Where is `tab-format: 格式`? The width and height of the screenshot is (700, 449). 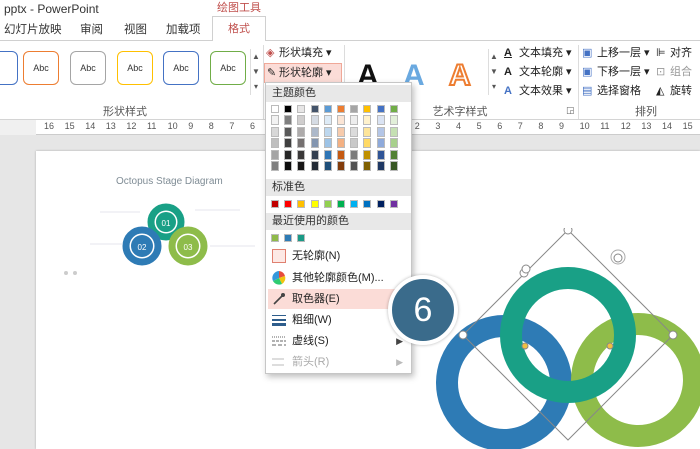 tab-format: 格式 is located at coordinates (239, 28).